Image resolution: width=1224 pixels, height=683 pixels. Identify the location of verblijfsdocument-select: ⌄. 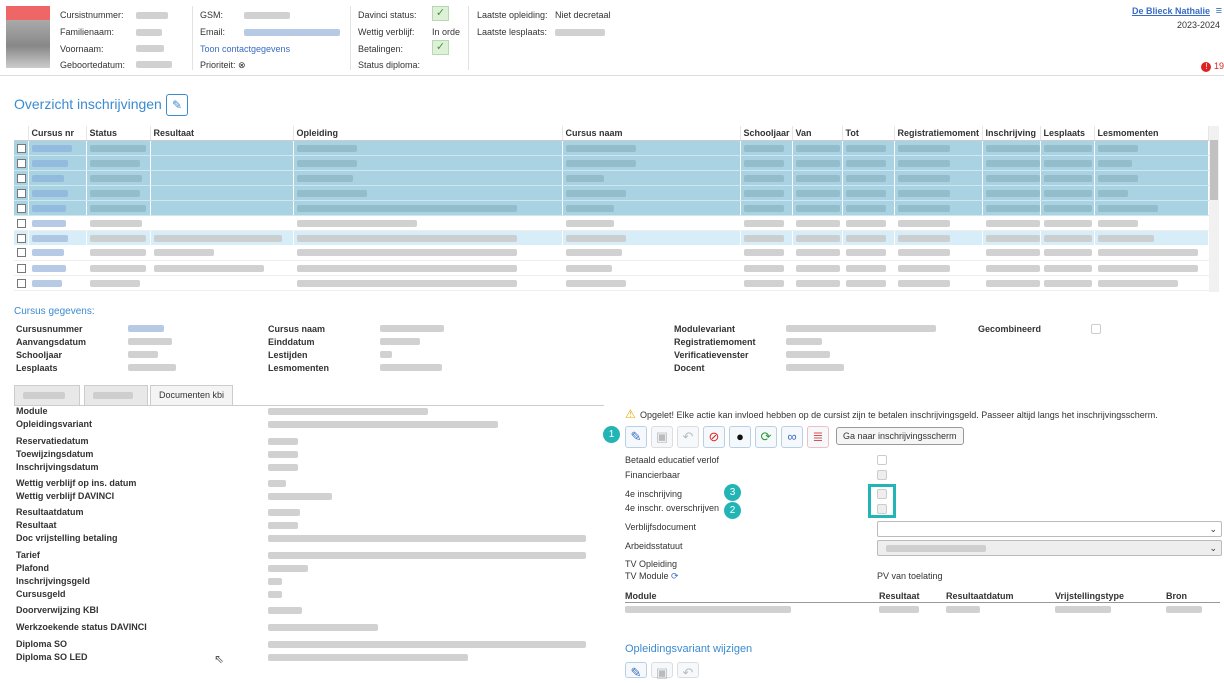
(1049, 529).